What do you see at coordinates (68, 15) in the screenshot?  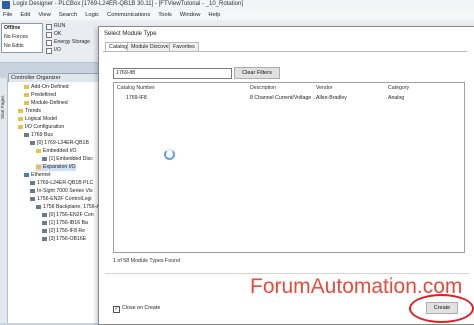 I see `menu-search: Search` at bounding box center [68, 15].